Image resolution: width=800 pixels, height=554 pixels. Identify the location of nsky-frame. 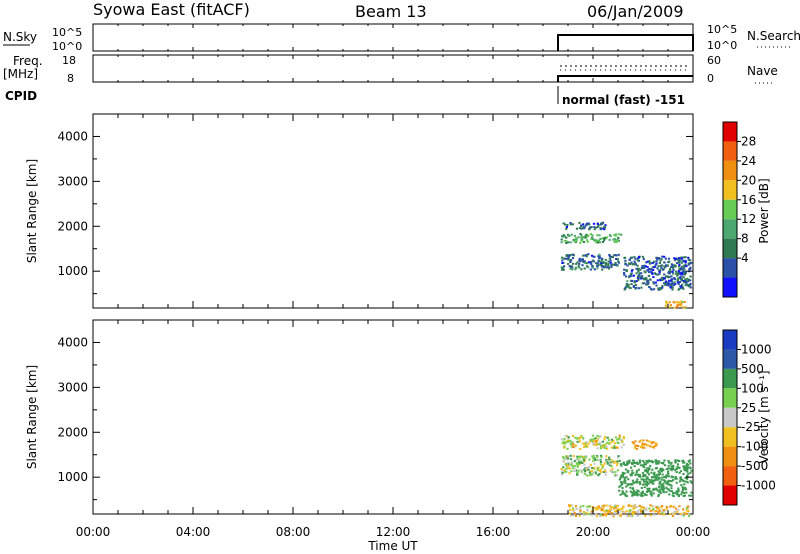
(393, 37).